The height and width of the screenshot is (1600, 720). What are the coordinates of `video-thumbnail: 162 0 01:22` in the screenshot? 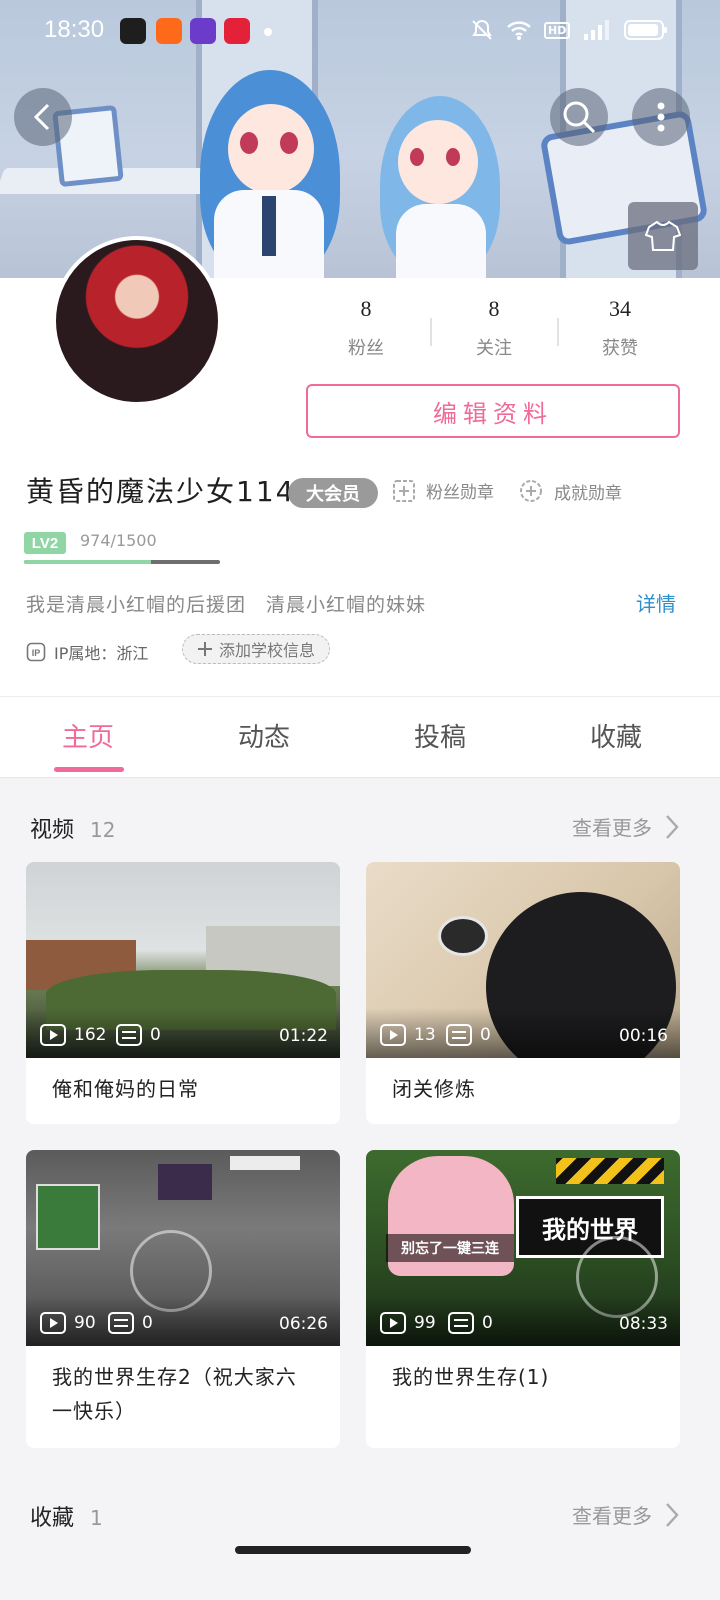 It's located at (183, 960).